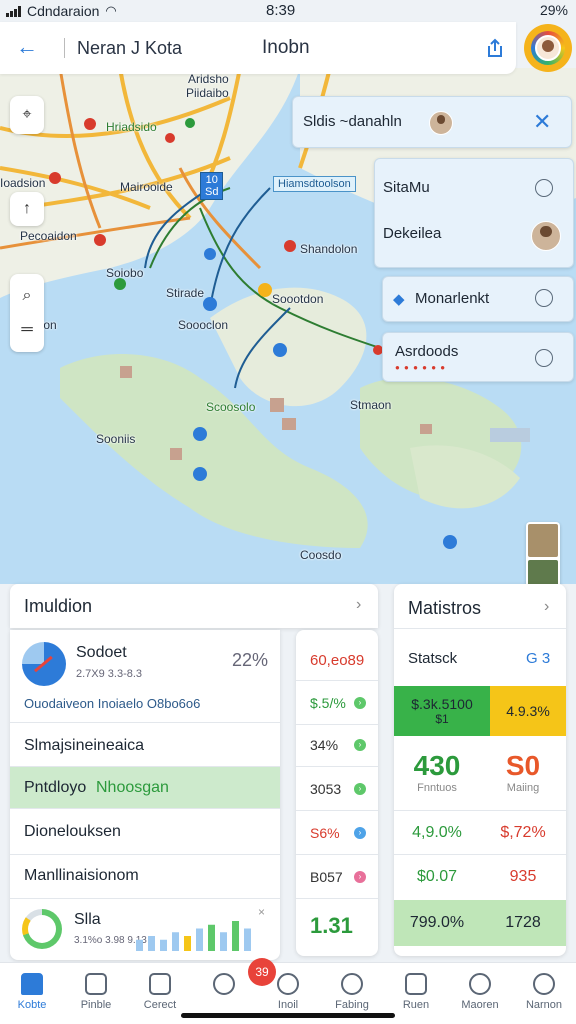 This screenshot has height=1024, width=576. Describe the element at coordinates (337, 745) in the screenshot. I see `value-row: 34% ›` at that location.